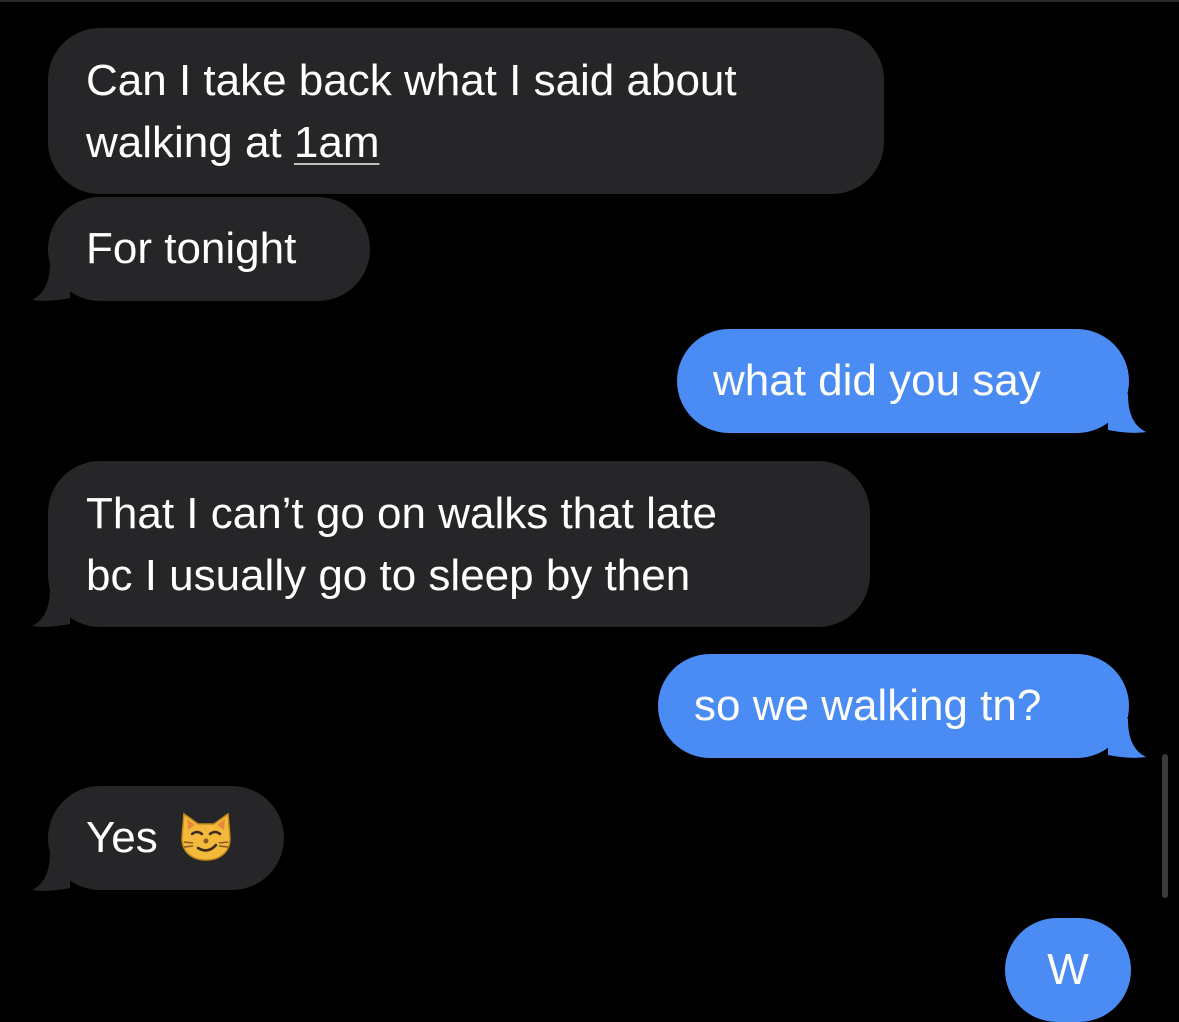  I want to click on message-text: so we walking tn?, so click(868, 705).